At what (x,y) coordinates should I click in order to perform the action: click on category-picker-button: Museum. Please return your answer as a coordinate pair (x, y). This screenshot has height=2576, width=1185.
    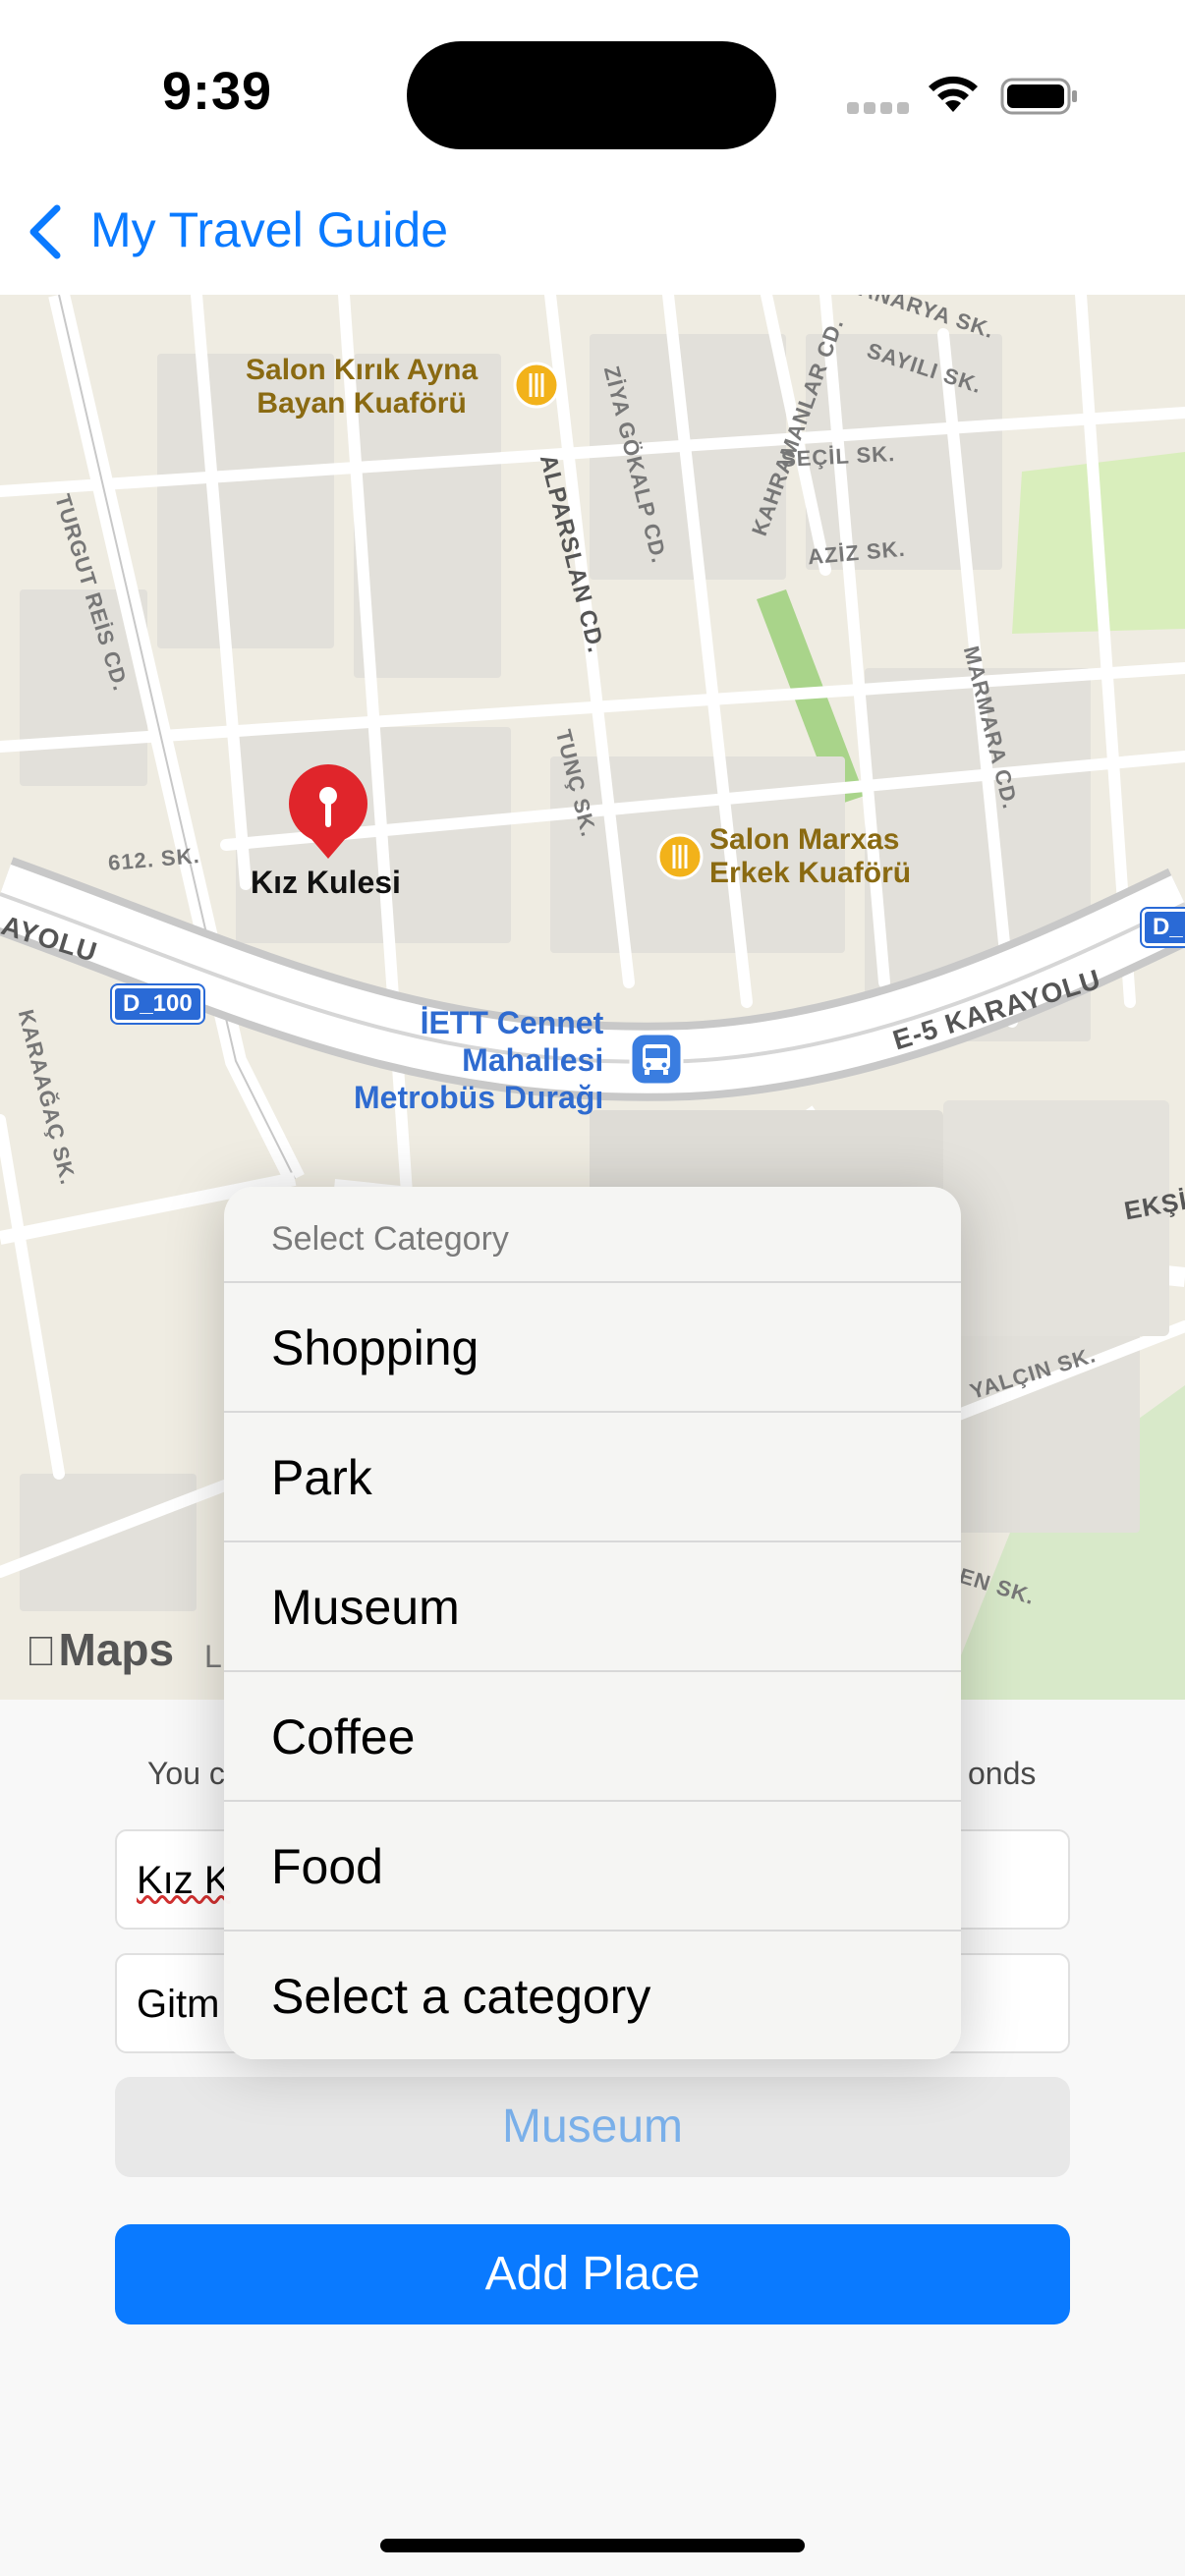
    Looking at the image, I should click on (592, 2127).